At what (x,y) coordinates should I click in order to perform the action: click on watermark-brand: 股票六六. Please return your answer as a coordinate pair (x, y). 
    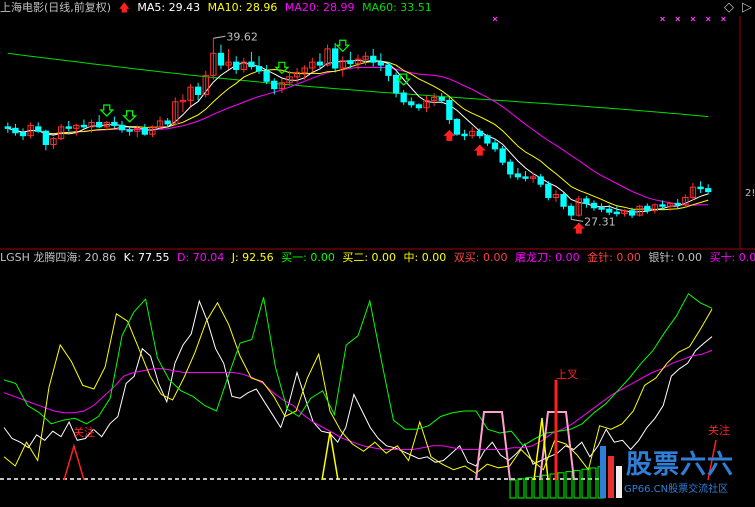
    Looking at the image, I should click on (680, 465).